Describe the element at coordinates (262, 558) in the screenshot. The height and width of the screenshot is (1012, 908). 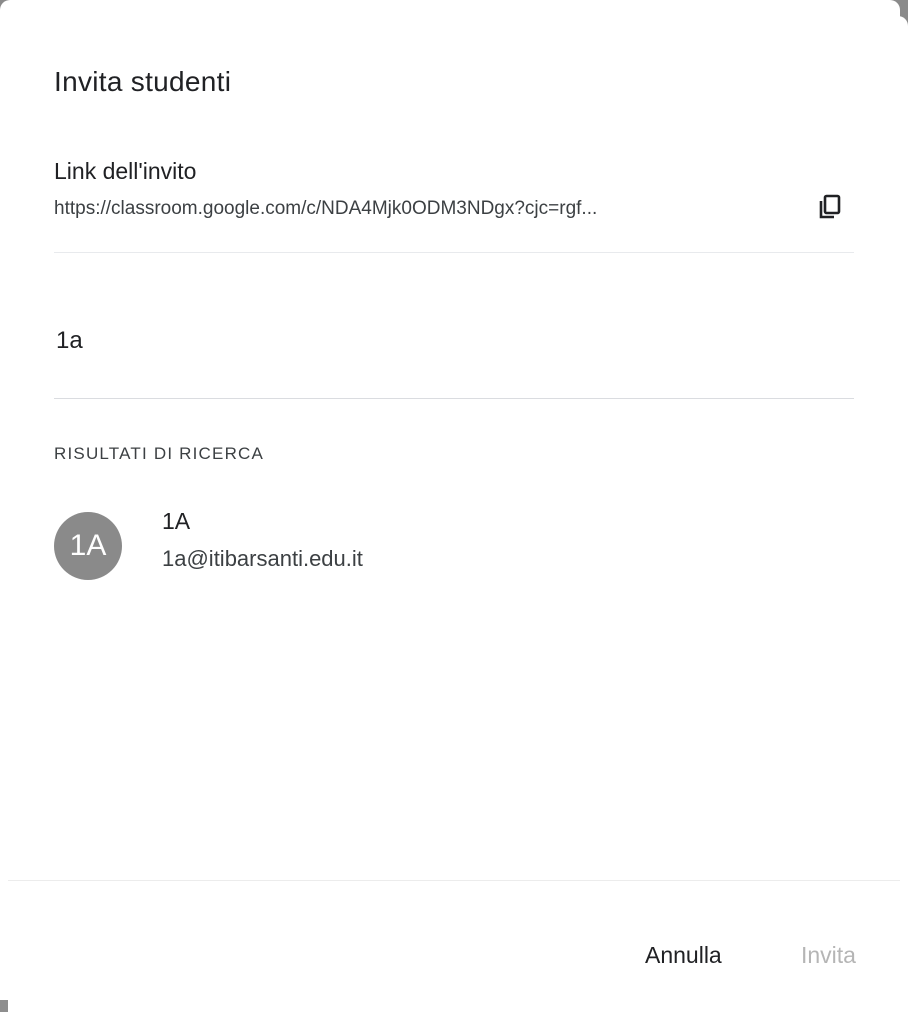
I see `result-email: 1a@itibarsanti.edu.it` at that location.